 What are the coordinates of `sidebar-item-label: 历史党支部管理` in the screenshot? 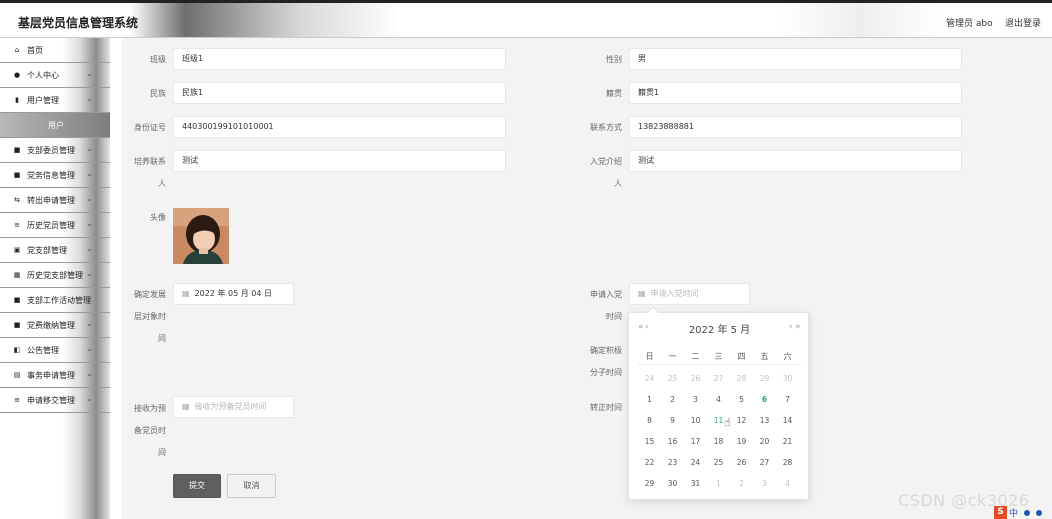 It's located at (55, 275).